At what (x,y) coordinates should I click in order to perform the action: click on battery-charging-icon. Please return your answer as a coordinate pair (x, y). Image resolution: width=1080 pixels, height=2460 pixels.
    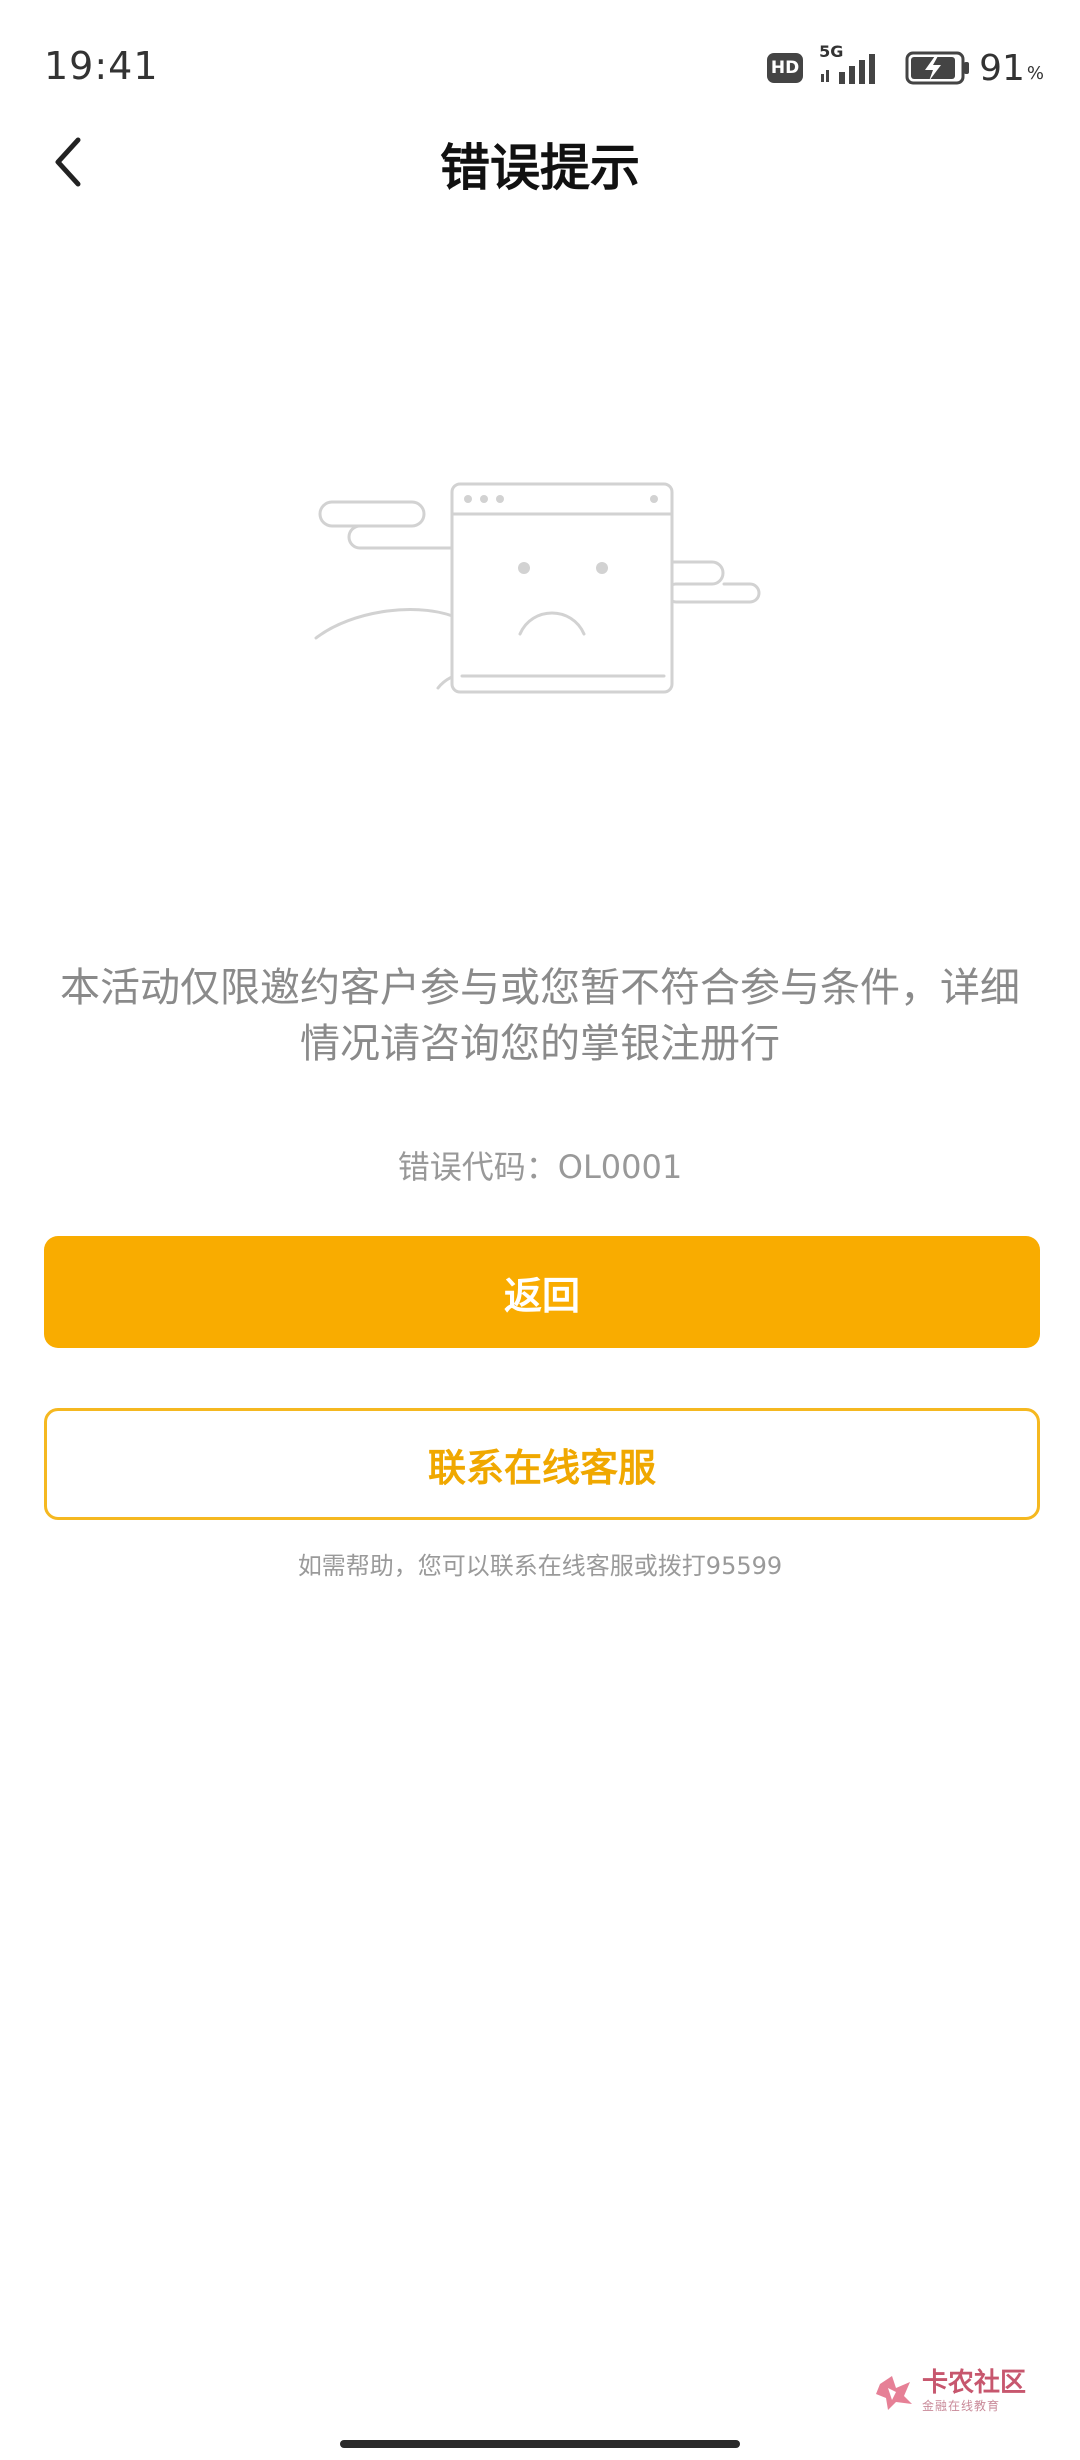
    Looking at the image, I should click on (937, 68).